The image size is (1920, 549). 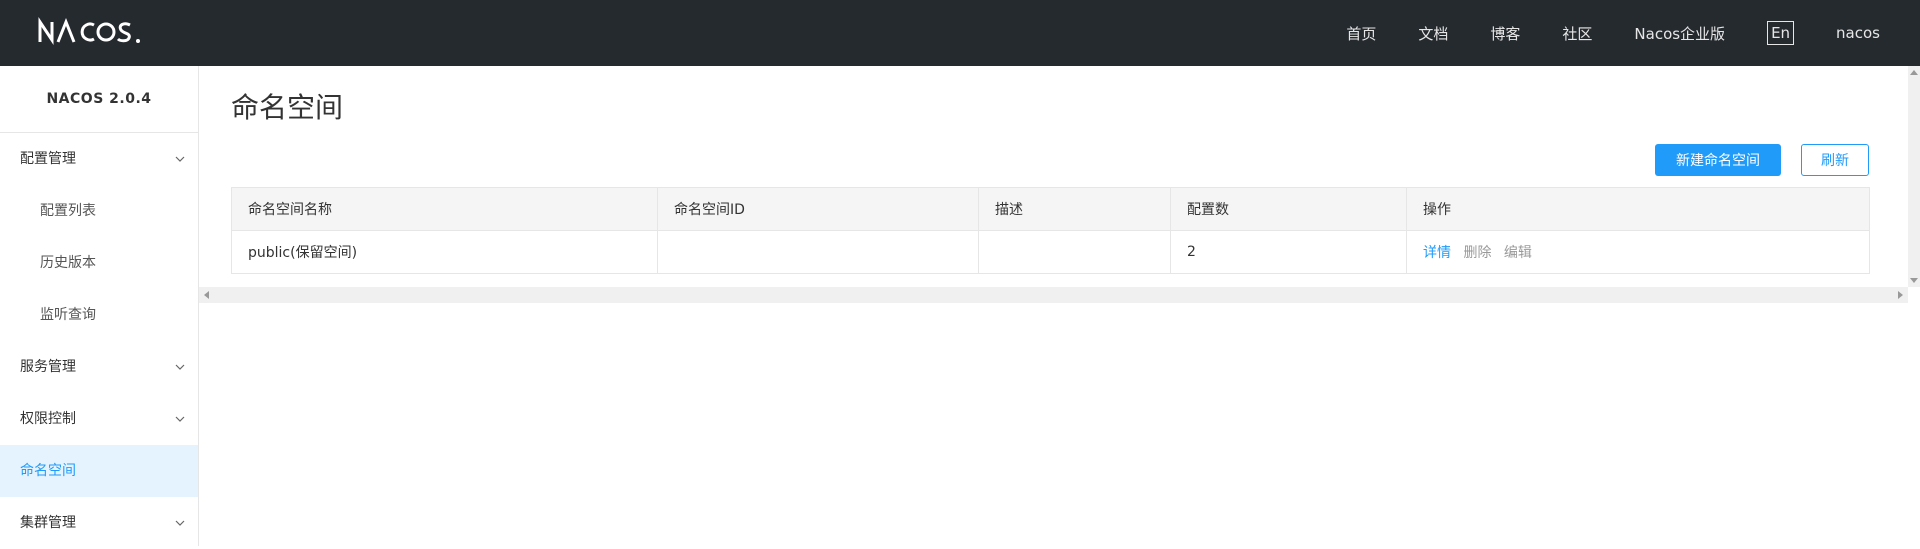 I want to click on sidebar-item-access-control: 权限控制, so click(x=99, y=419).